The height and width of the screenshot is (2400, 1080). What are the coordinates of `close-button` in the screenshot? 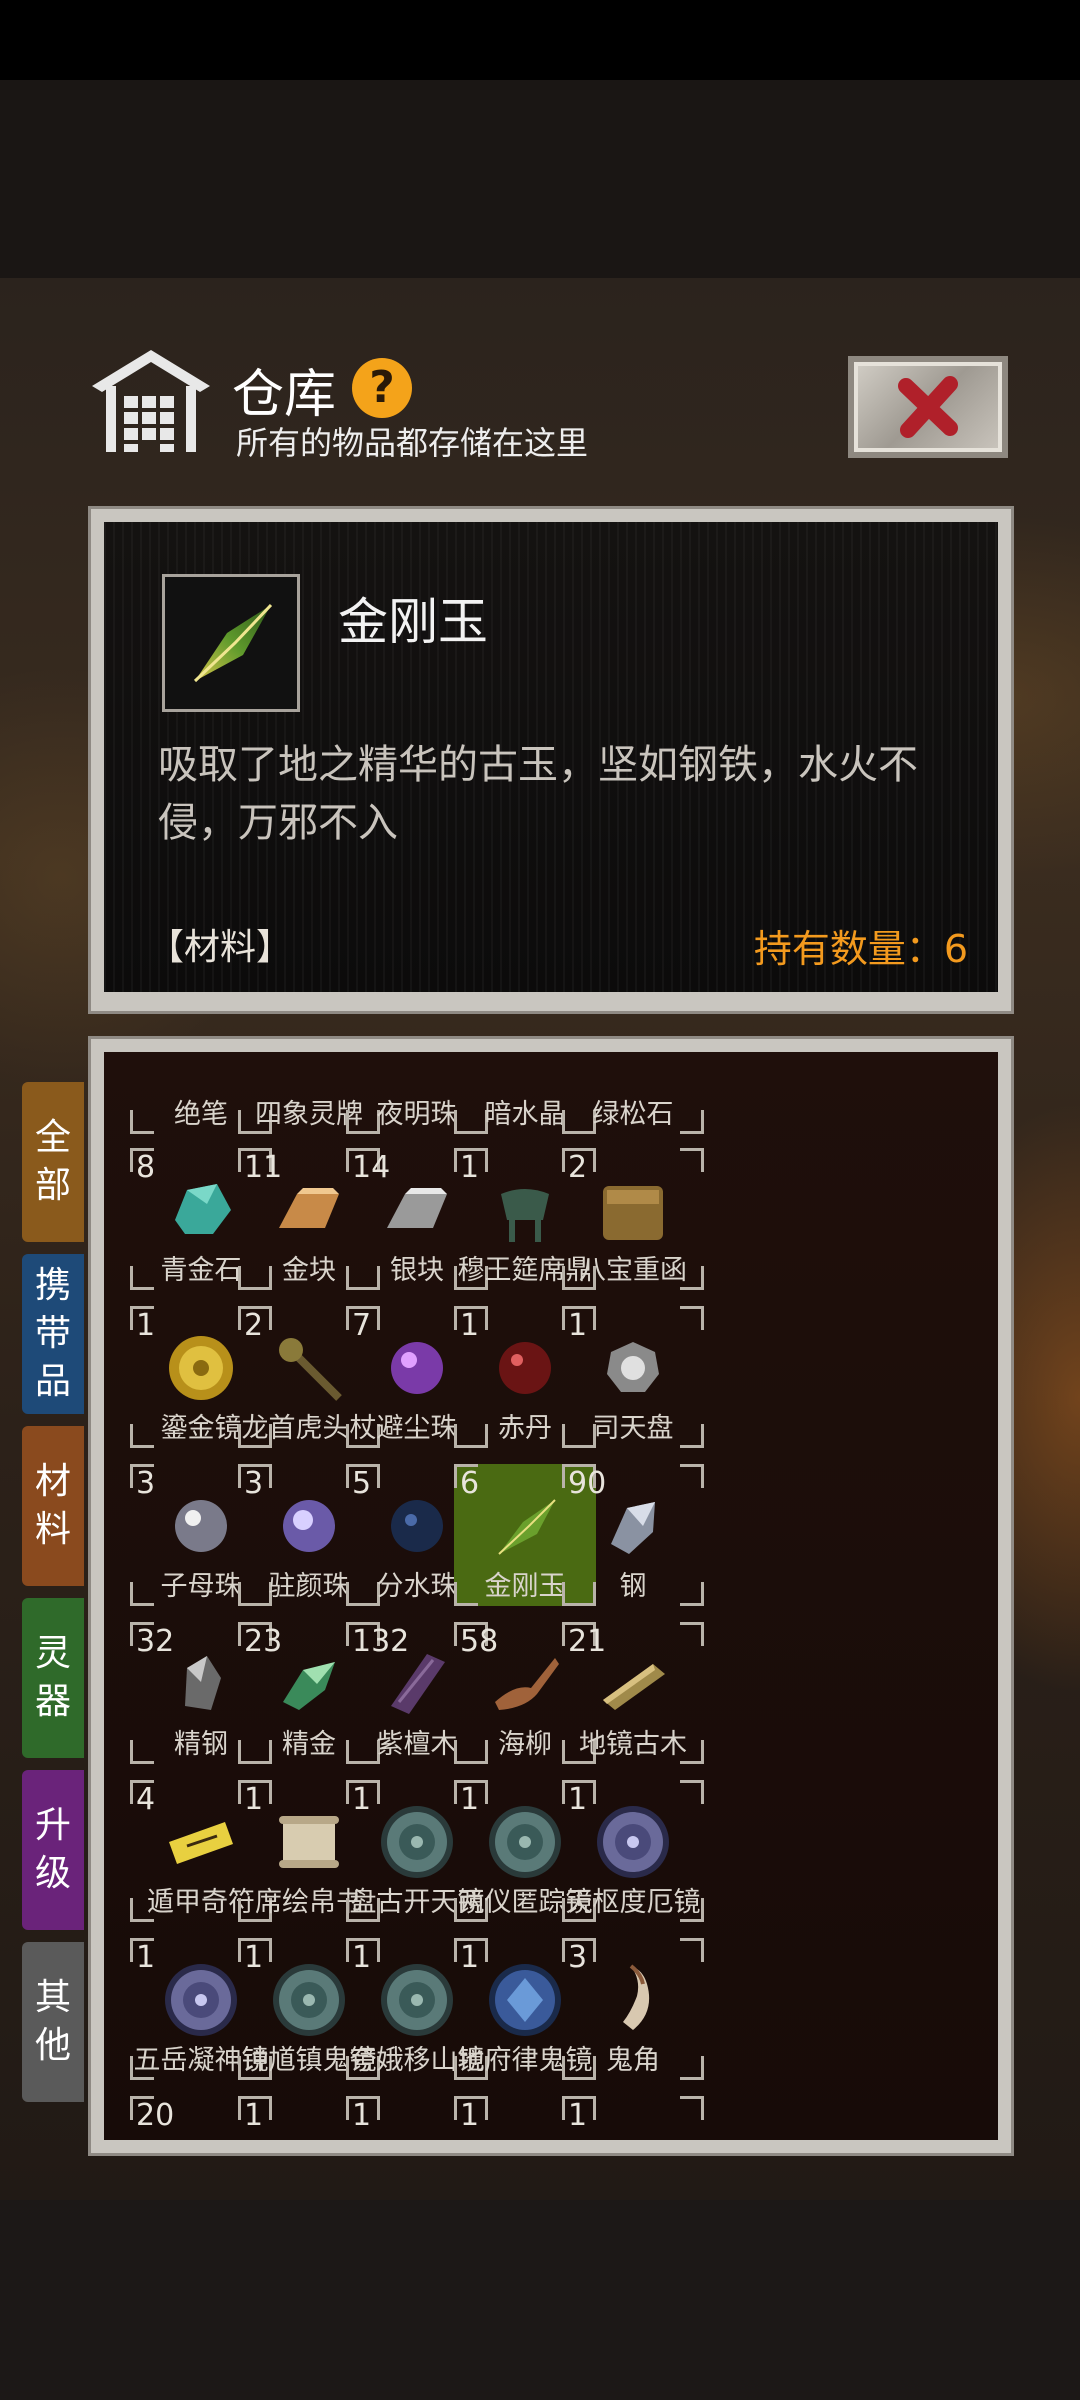 It's located at (928, 407).